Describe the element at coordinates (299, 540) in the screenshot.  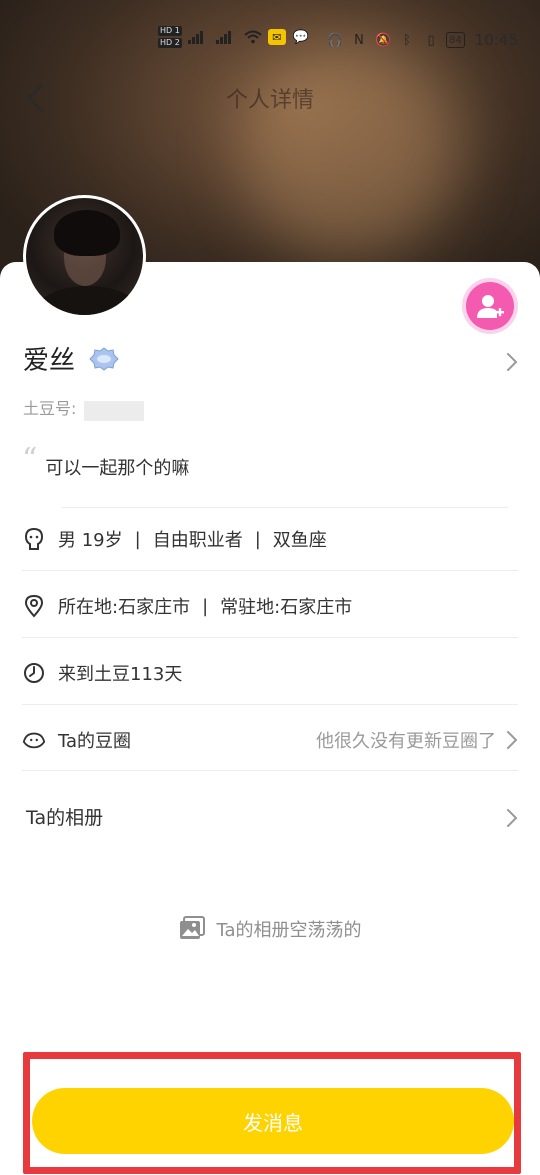
I see `zodiac: 双鱼座` at that location.